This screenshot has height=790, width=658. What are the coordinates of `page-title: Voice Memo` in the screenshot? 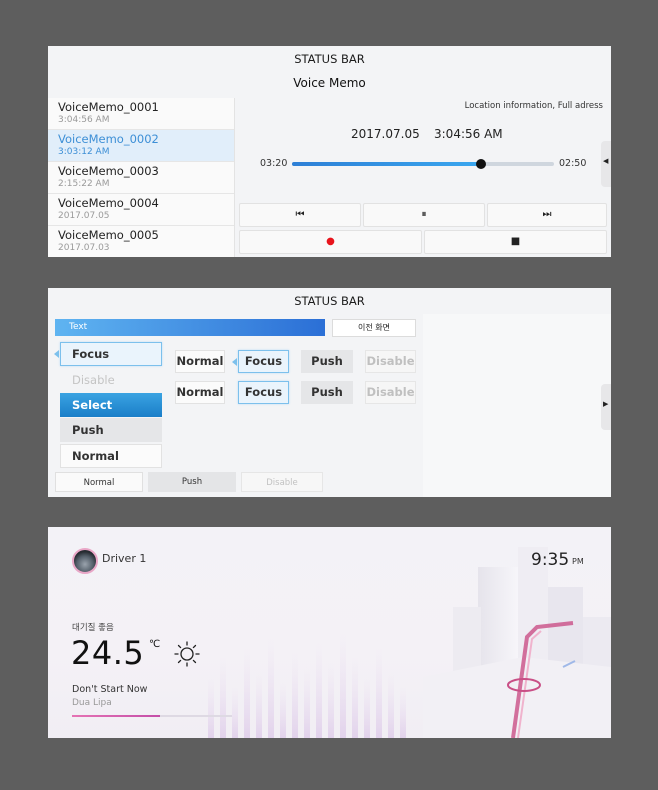 It's located at (329, 83).